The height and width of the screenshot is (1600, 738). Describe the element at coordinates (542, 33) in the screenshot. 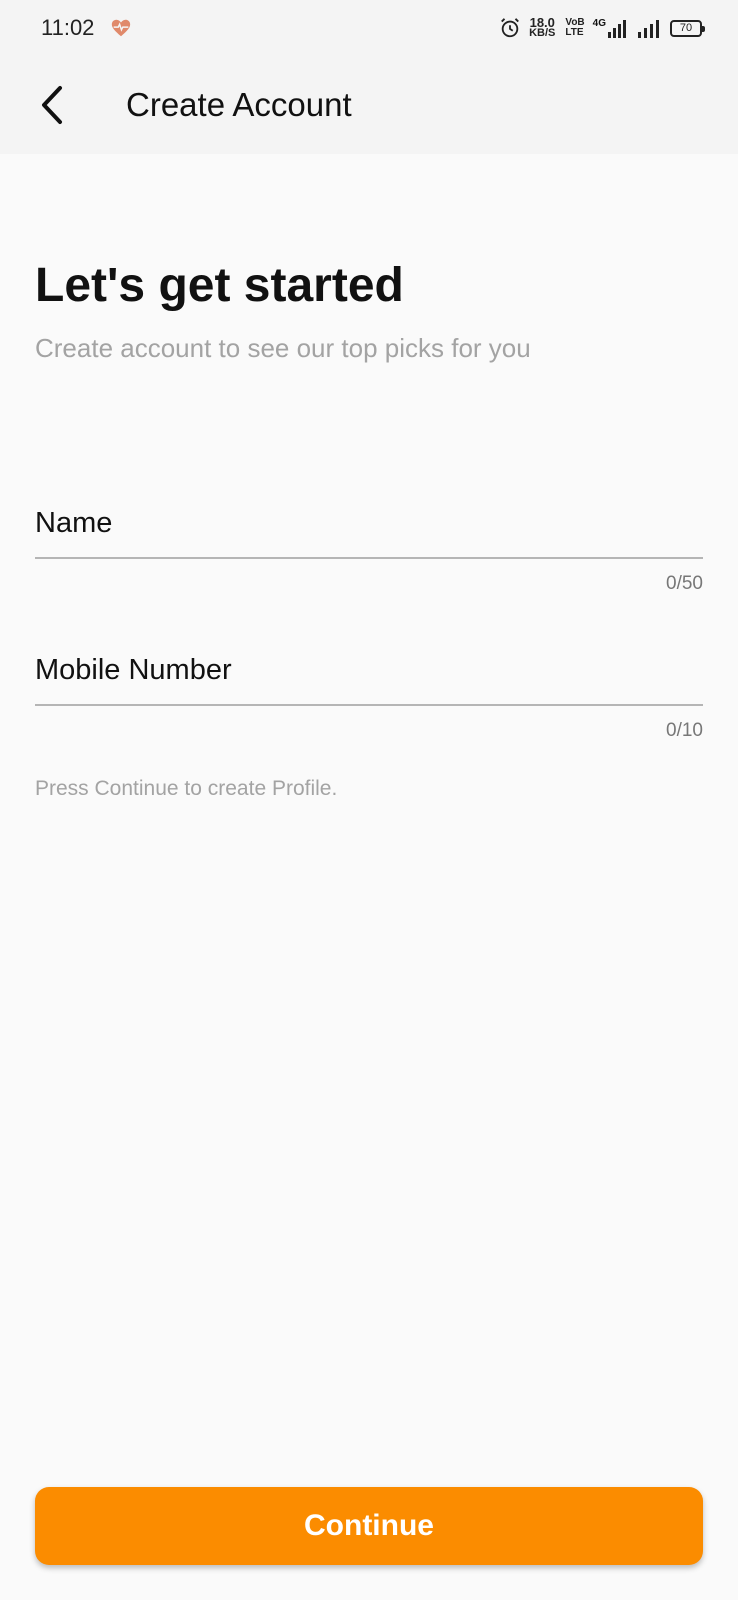

I see `network-speed-unit: KB/S` at that location.